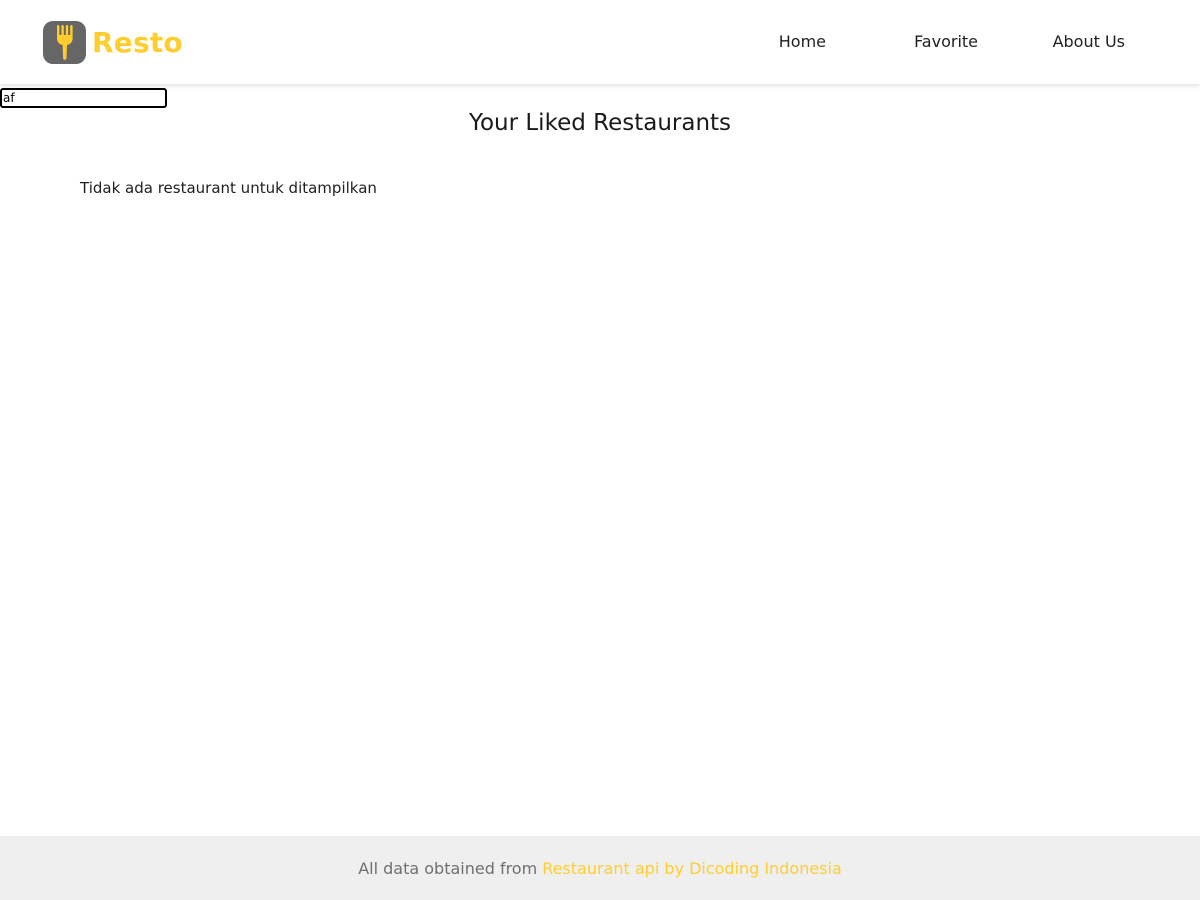 This screenshot has height=900, width=1200. Describe the element at coordinates (1089, 41) in the screenshot. I see `nav-about-link: About Us` at that location.